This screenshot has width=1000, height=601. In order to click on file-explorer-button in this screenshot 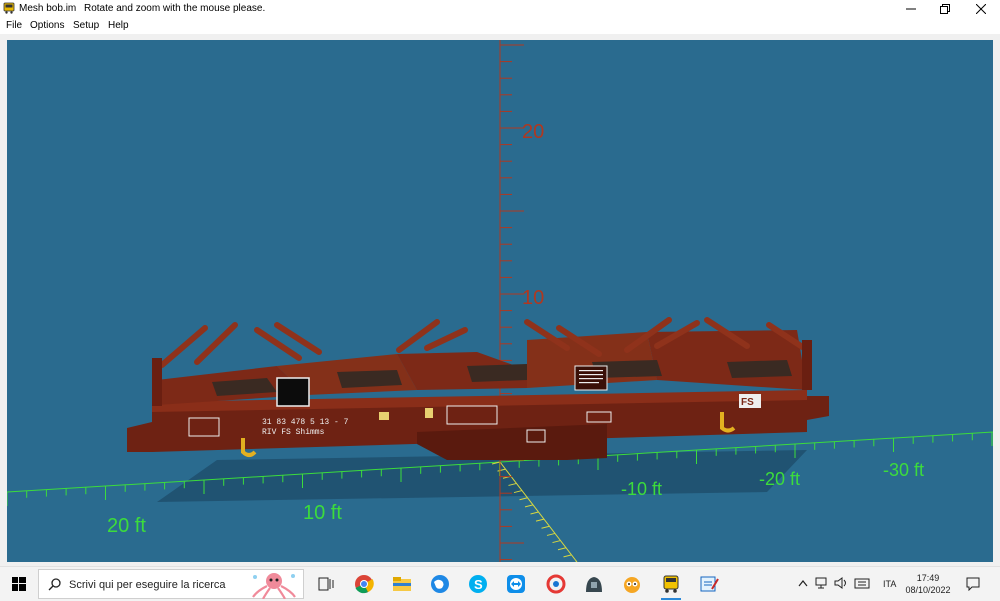, I will do `click(402, 584)`.